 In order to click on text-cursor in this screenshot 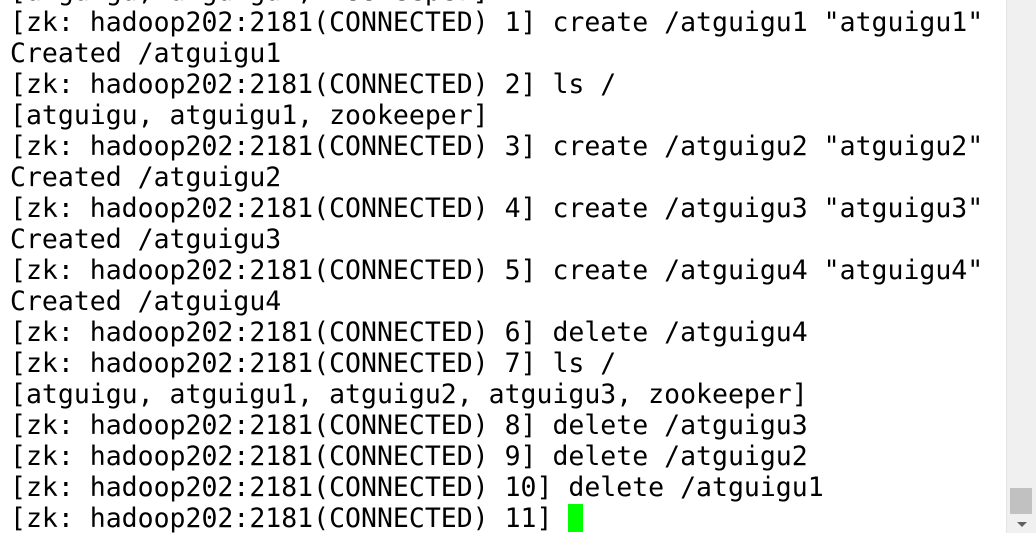, I will do `click(576, 518)`.